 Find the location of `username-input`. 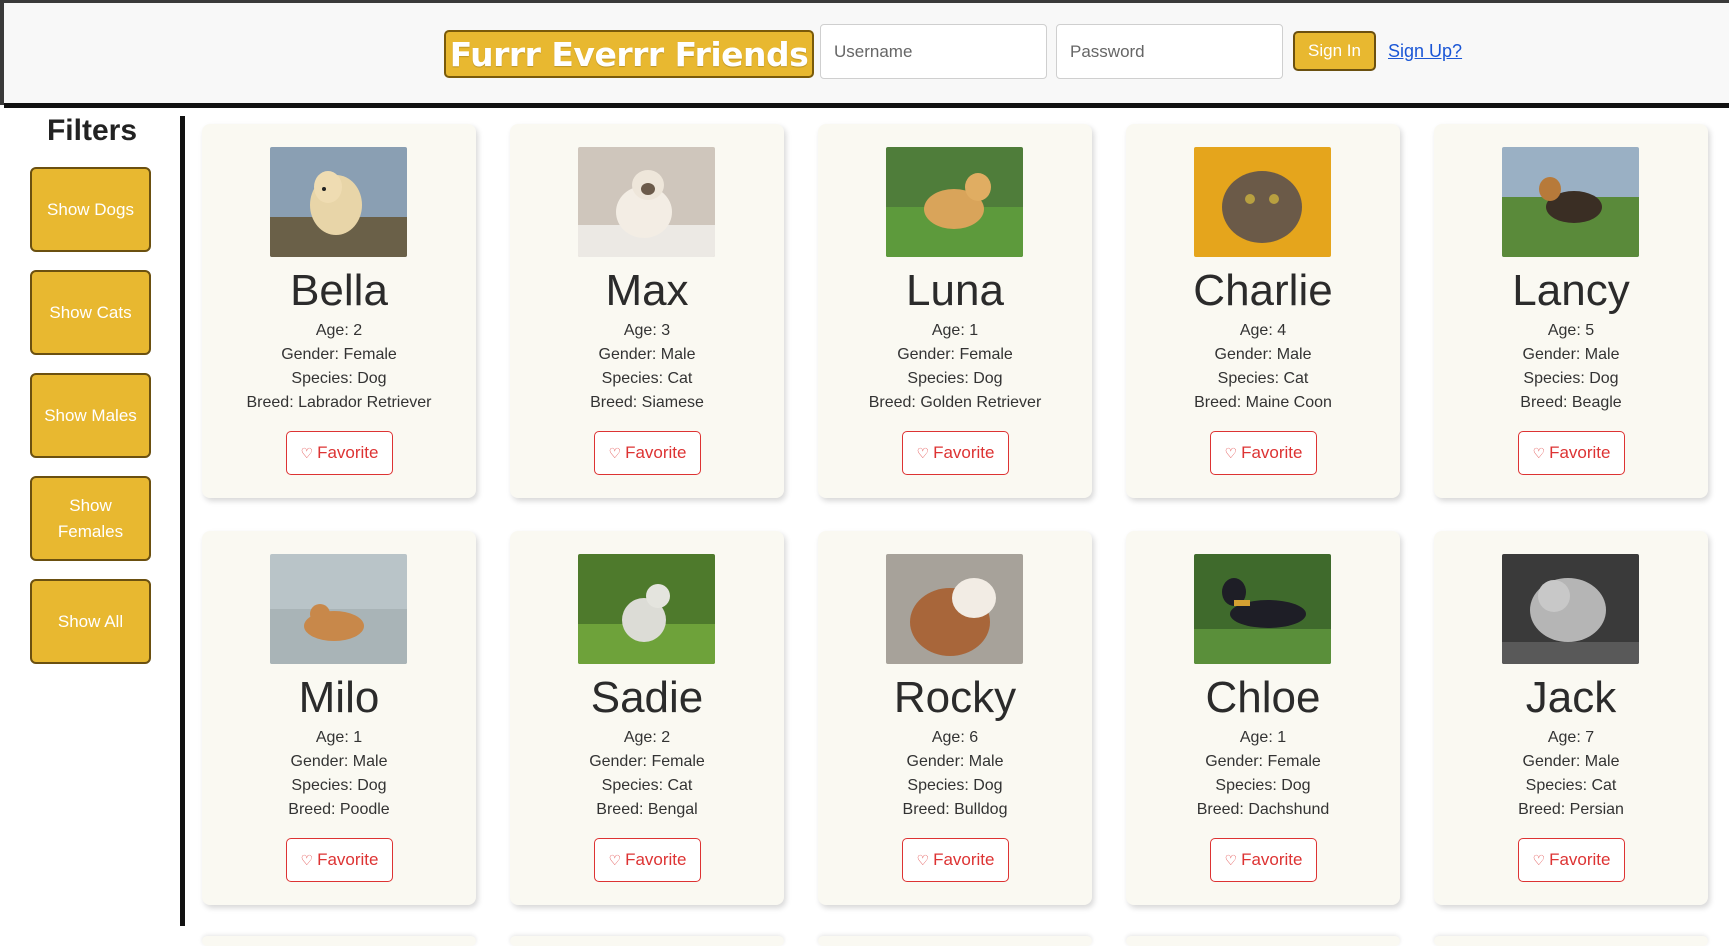

username-input is located at coordinates (933, 51).